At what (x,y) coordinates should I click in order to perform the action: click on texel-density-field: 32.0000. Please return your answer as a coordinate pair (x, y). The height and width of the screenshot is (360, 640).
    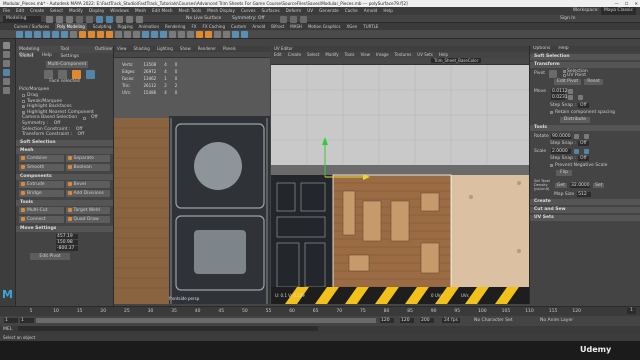
    Looking at the image, I should click on (580, 185).